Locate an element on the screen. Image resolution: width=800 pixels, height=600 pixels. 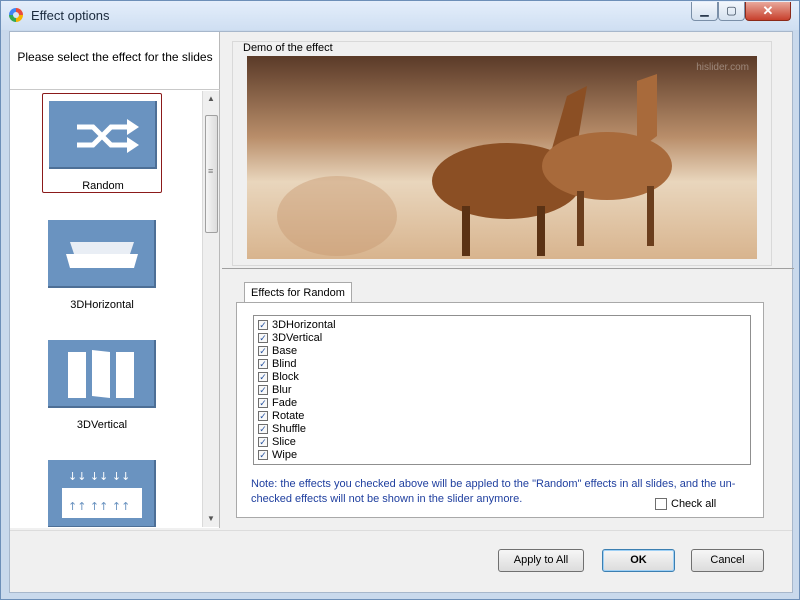
checklist-item-label: 3DVertical is located at coordinates (297, 337).